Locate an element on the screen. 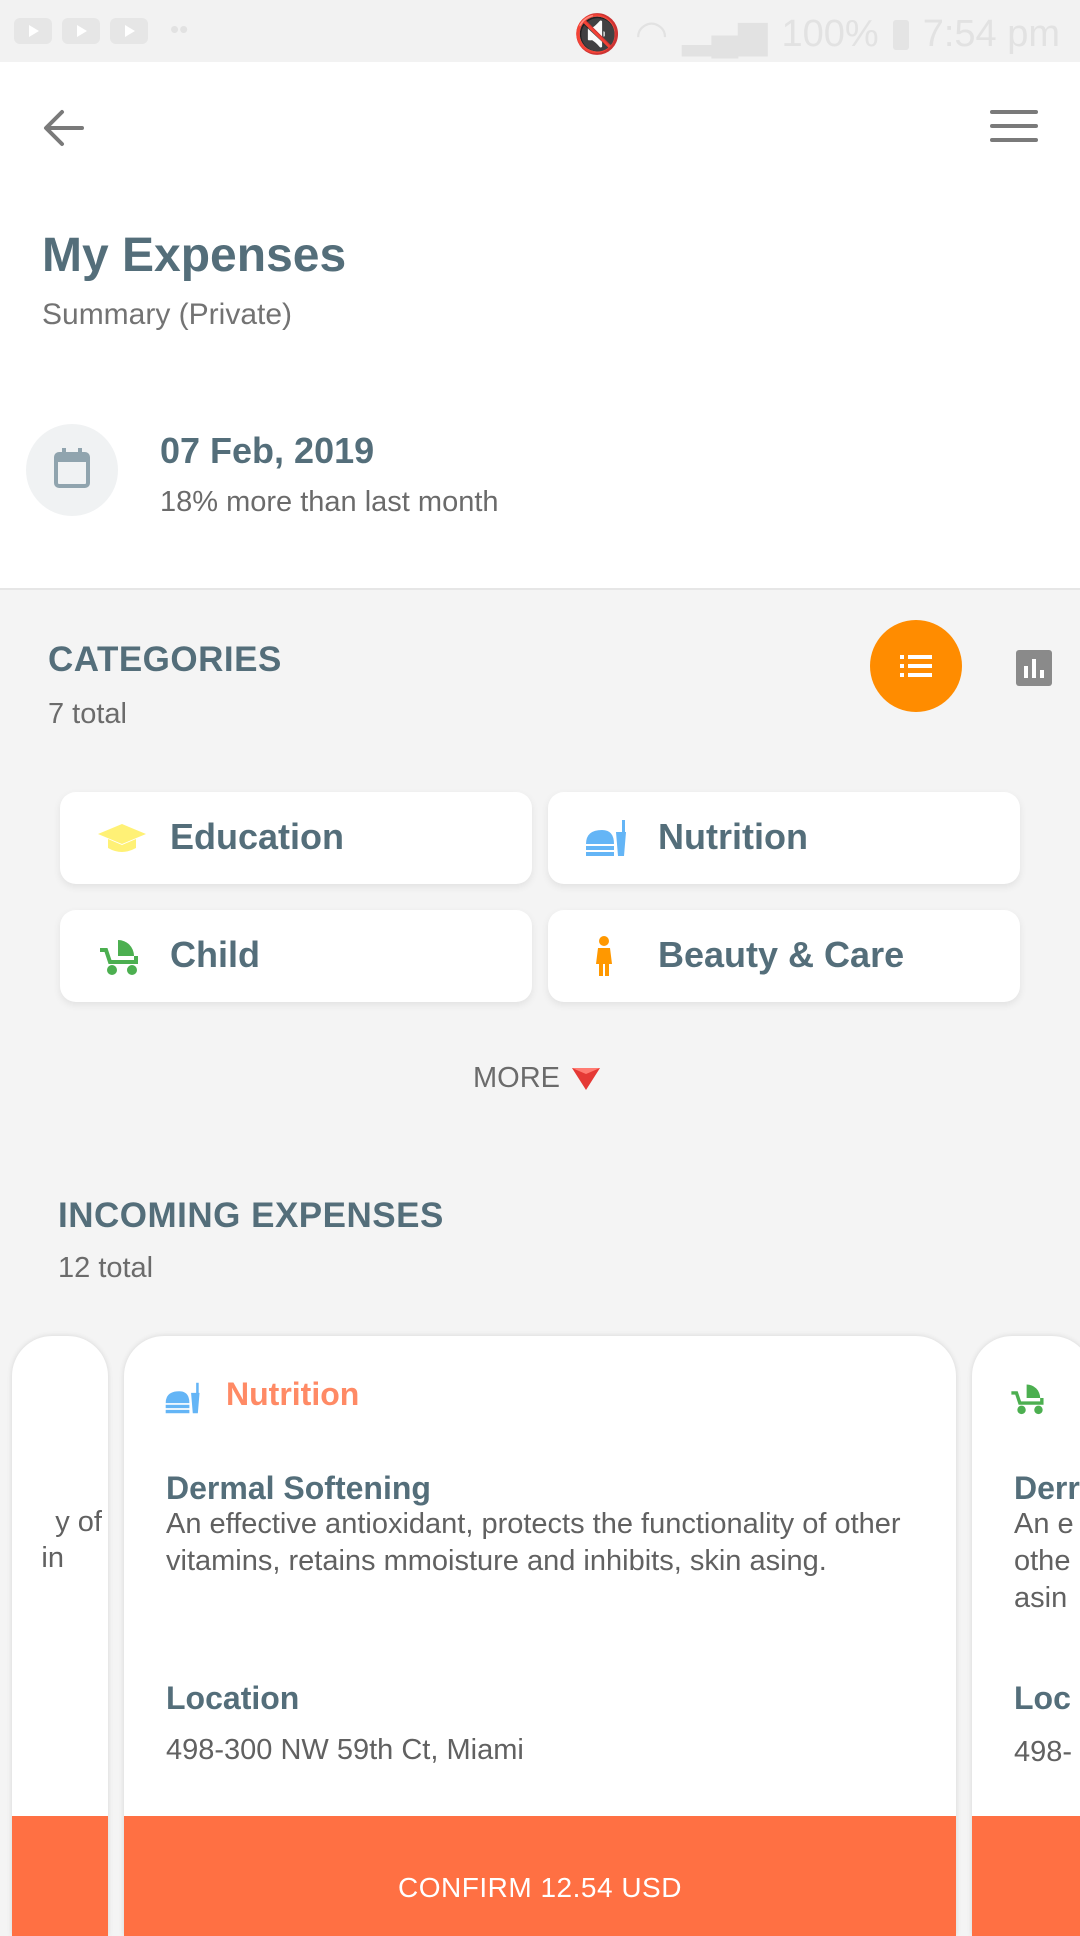 Image resolution: width=1080 pixels, height=1936 pixels. card-description-fragment: othe is located at coordinates (1042, 1561).